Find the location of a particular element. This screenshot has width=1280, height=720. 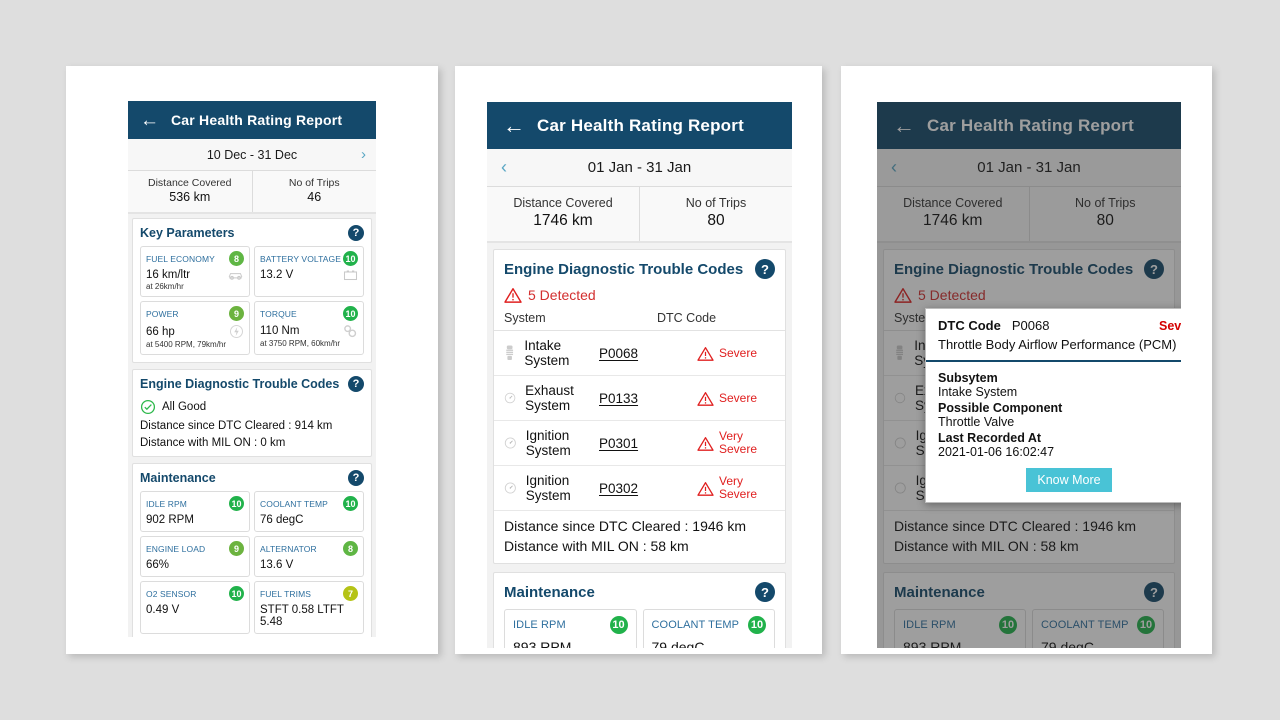

maint-tile-engine-load: ENGINE LOAD 9 66% is located at coordinates (195, 556).